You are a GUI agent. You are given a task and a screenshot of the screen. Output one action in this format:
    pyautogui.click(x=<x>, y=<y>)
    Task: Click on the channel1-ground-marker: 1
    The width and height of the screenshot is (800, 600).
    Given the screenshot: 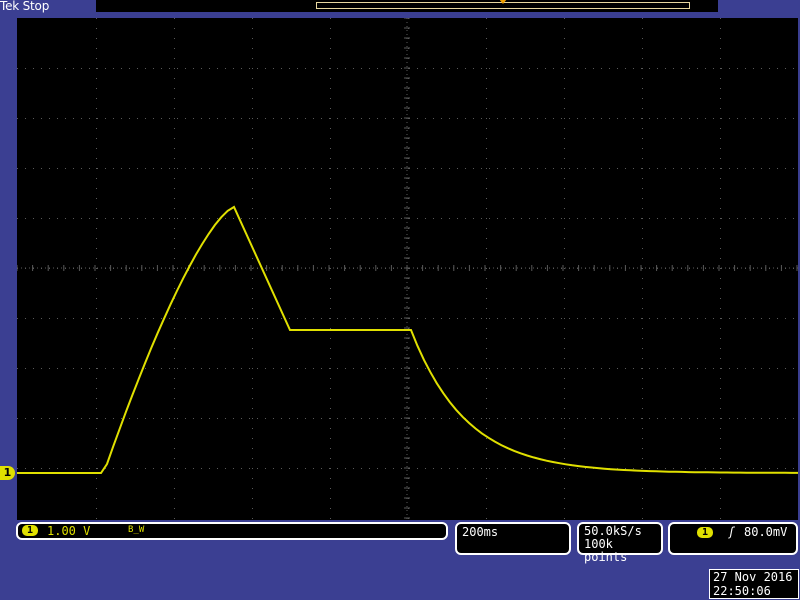 What is the action you would take?
    pyautogui.click(x=7, y=473)
    